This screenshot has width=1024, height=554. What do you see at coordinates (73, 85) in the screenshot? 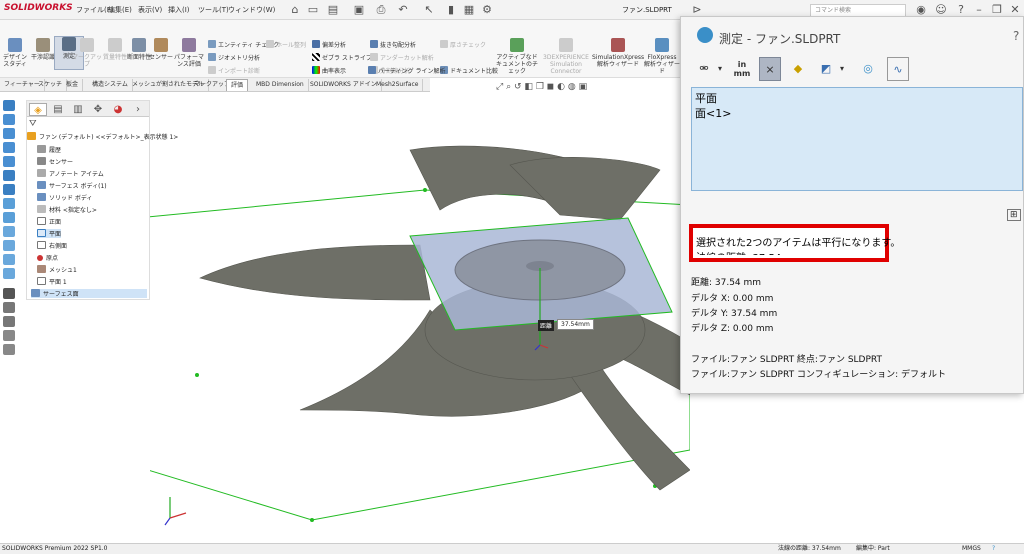
I see `tab-sheet-metal: 板金` at bounding box center [73, 85].